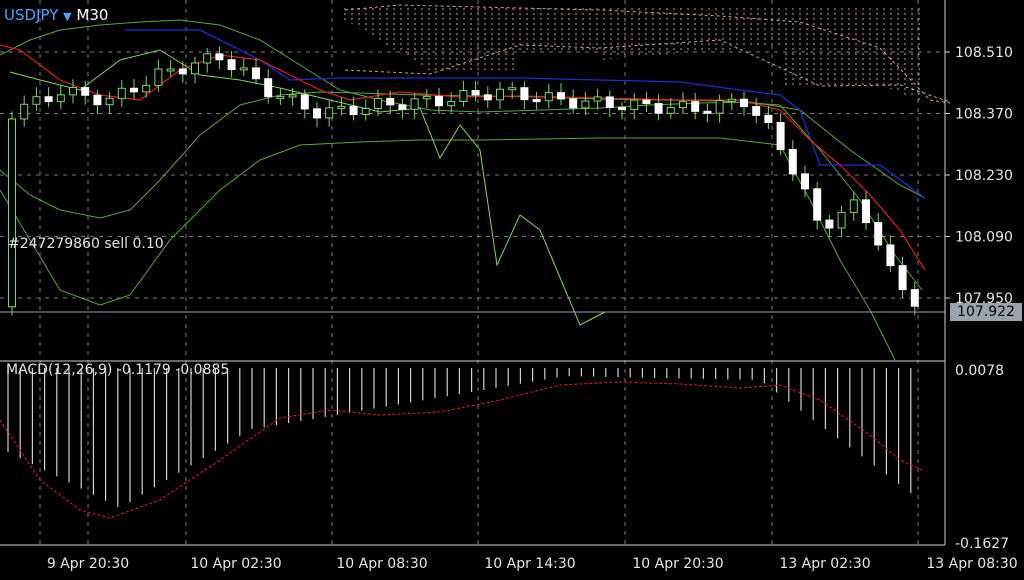  I want to click on price-axis-tick: 108.510, so click(984, 53).